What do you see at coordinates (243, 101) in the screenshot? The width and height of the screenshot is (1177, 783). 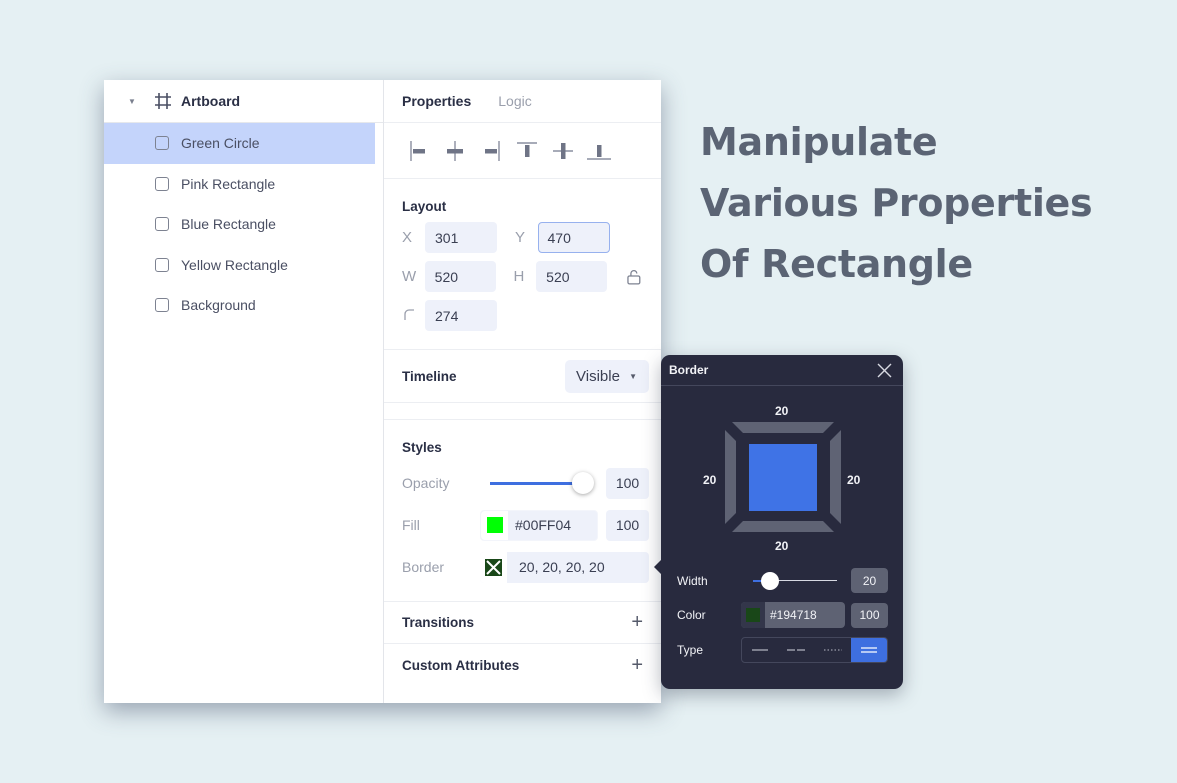 I see `layer-artboard: ▼ Artboard` at bounding box center [243, 101].